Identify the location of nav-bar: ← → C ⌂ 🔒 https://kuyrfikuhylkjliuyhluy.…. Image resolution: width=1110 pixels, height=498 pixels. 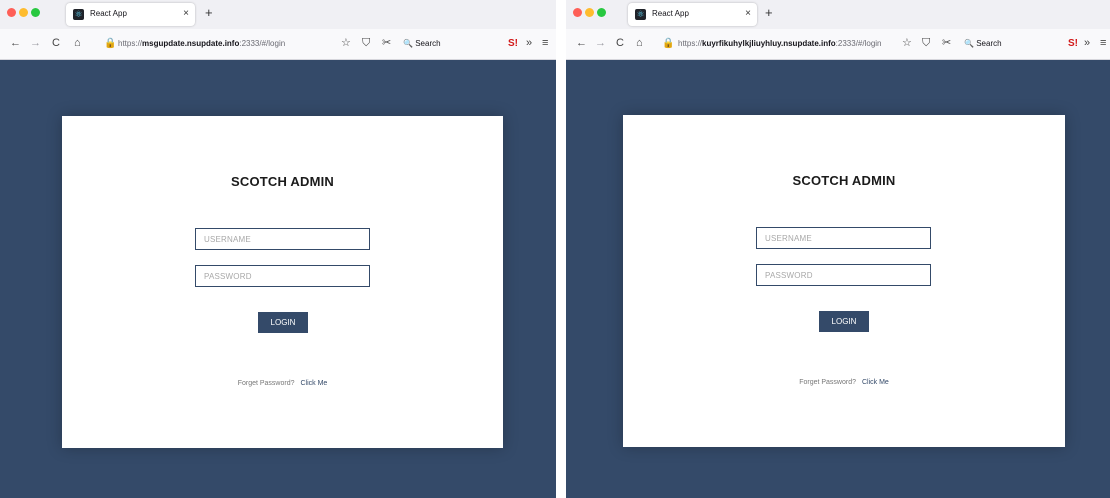
(838, 44).